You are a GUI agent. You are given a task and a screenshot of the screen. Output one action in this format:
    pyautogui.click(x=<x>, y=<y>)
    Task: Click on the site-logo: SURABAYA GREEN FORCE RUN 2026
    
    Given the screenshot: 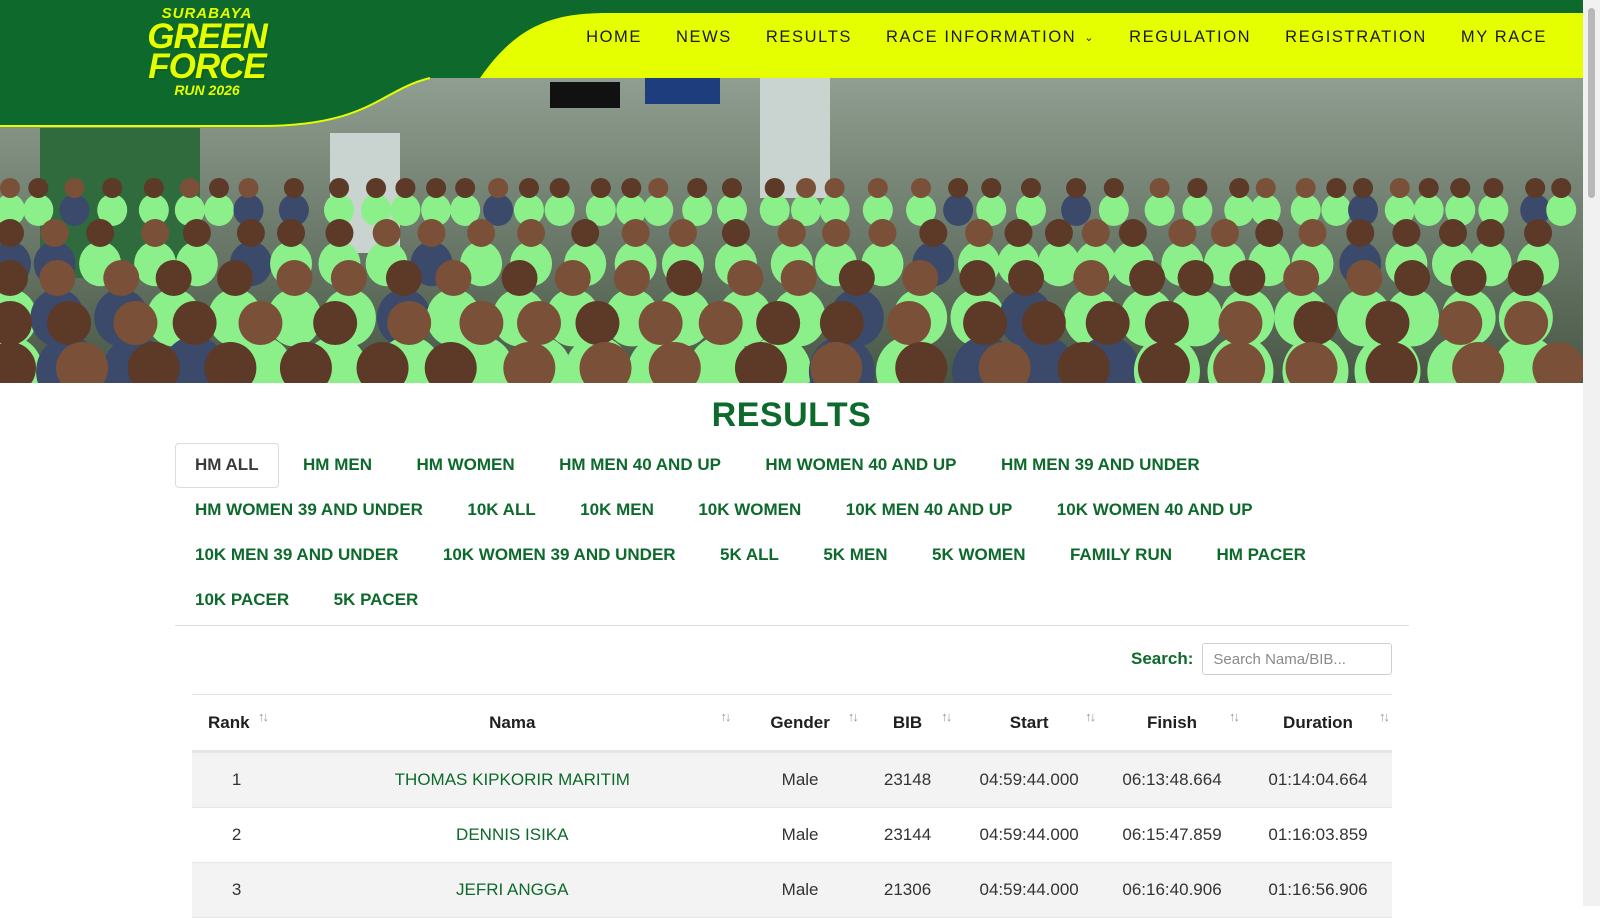 What is the action you would take?
    pyautogui.click(x=207, y=54)
    